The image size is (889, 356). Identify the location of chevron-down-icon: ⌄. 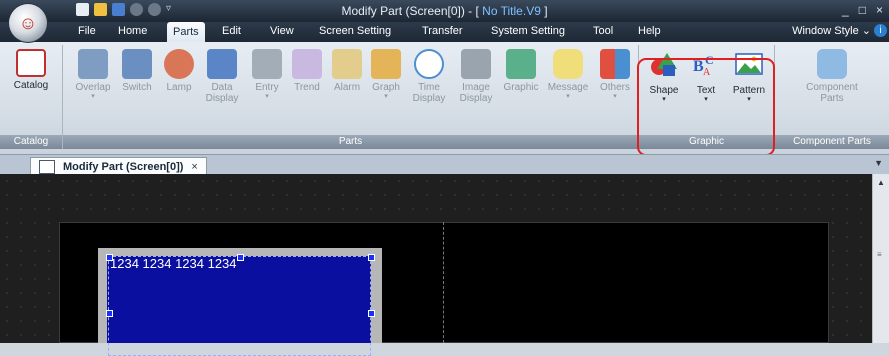
(866, 31).